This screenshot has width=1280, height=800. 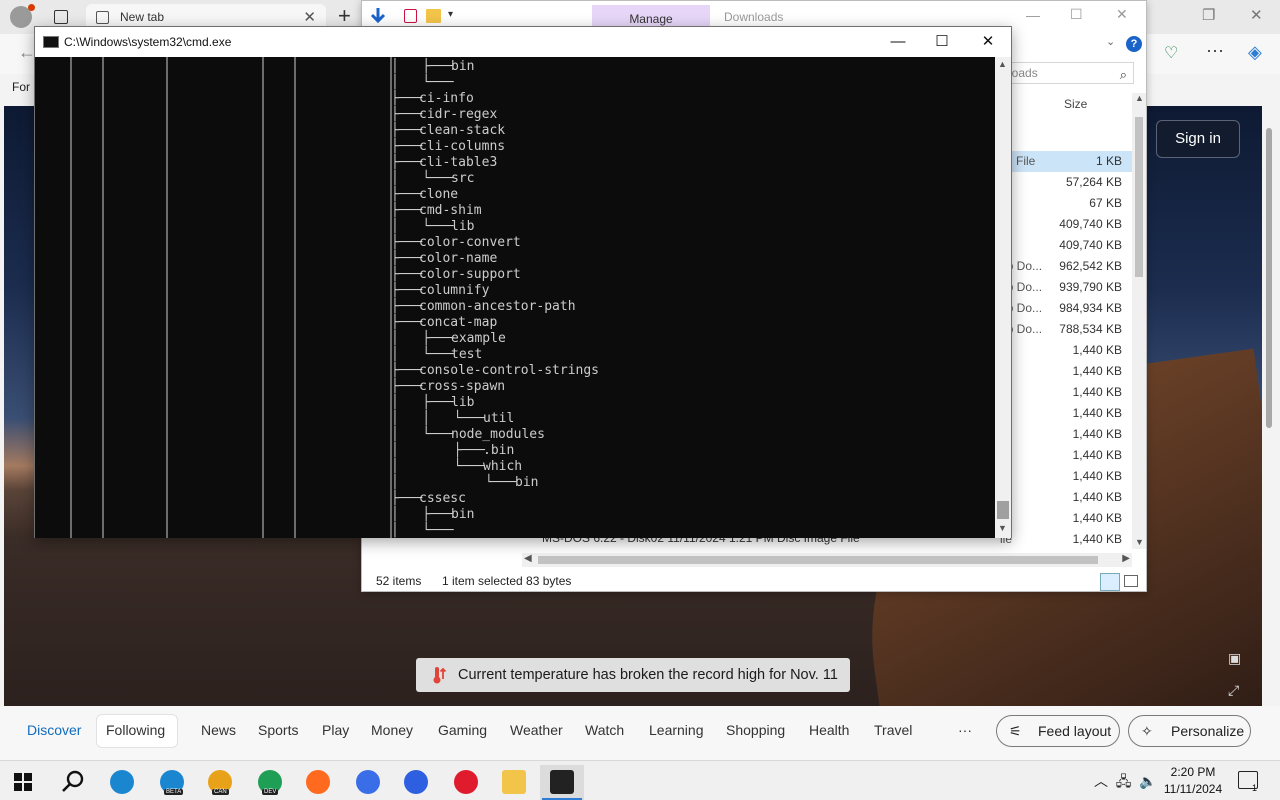 I want to click on feed-tab-shopping: Shopping, so click(x=755, y=730).